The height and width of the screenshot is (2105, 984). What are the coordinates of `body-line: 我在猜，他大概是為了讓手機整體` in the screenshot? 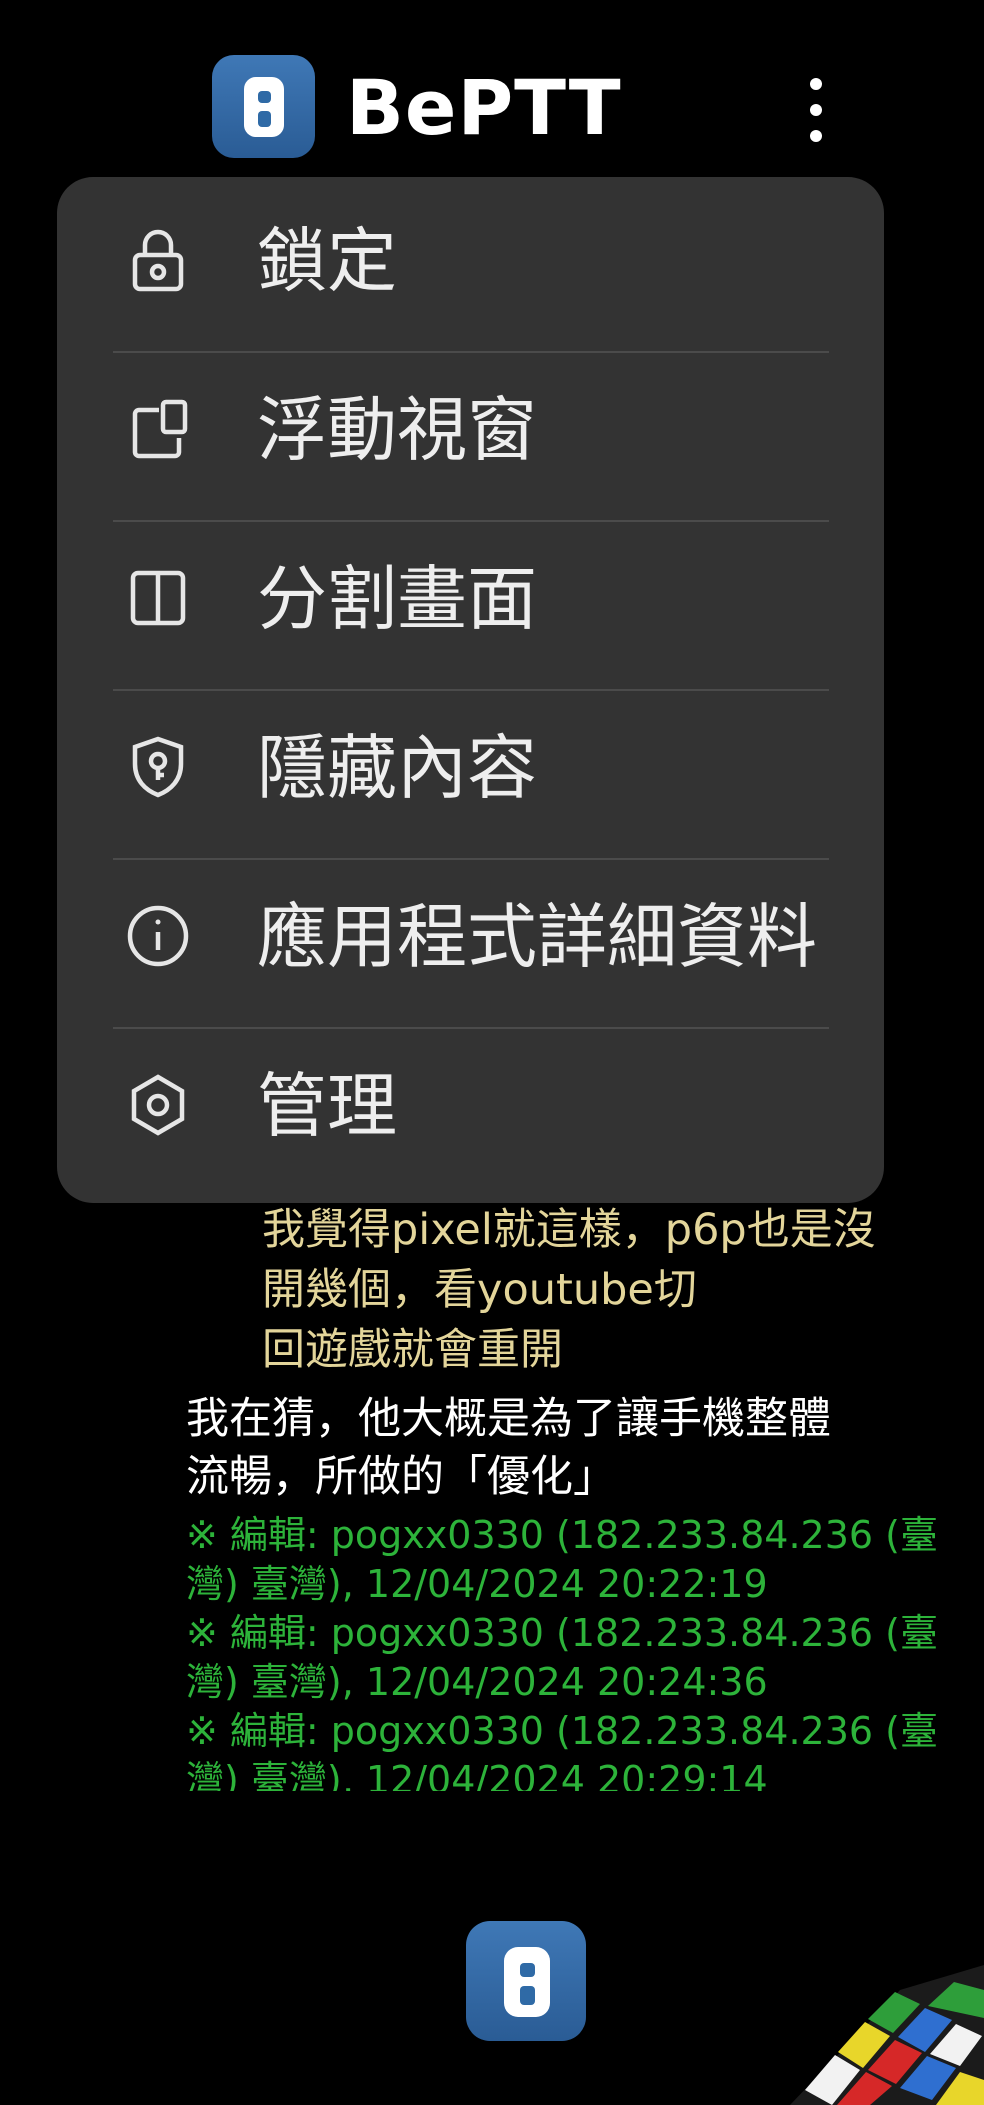 It's located at (508, 1419).